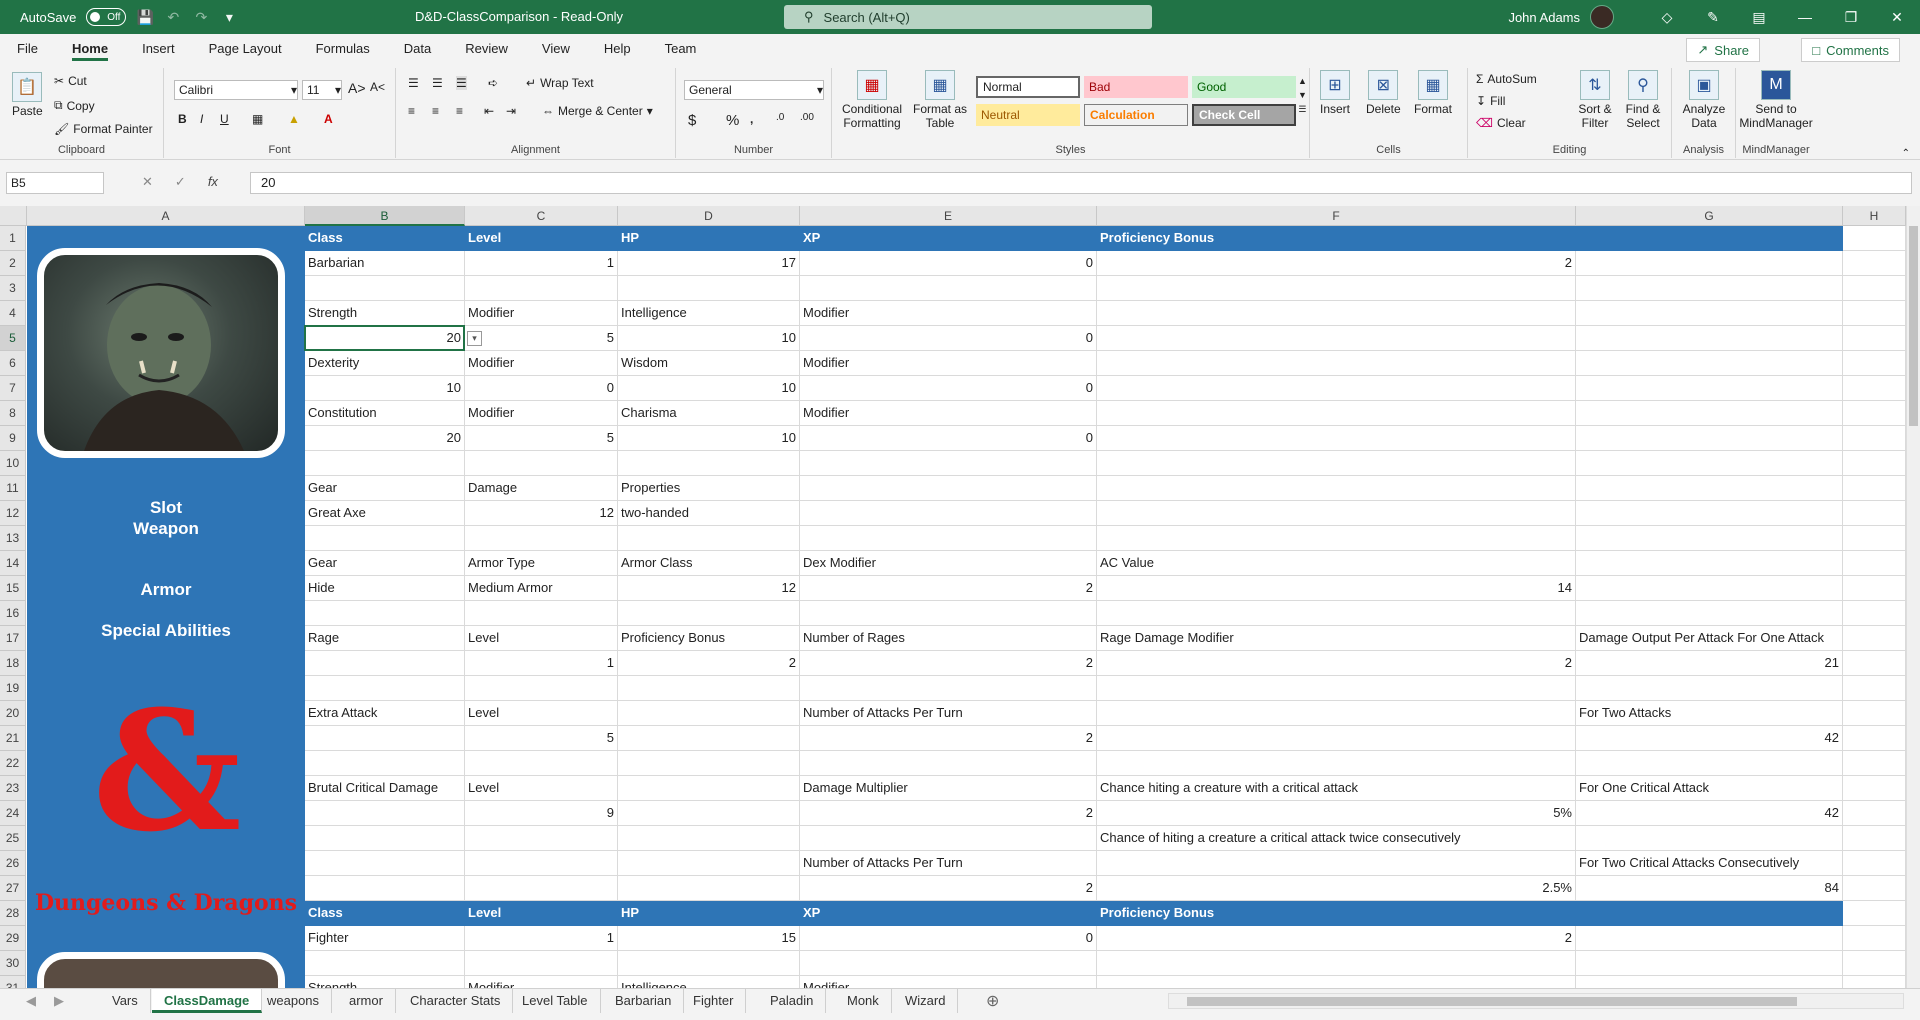 The height and width of the screenshot is (1020, 1920). What do you see at coordinates (948, 338) in the screenshot?
I see `cell-e5: 0` at bounding box center [948, 338].